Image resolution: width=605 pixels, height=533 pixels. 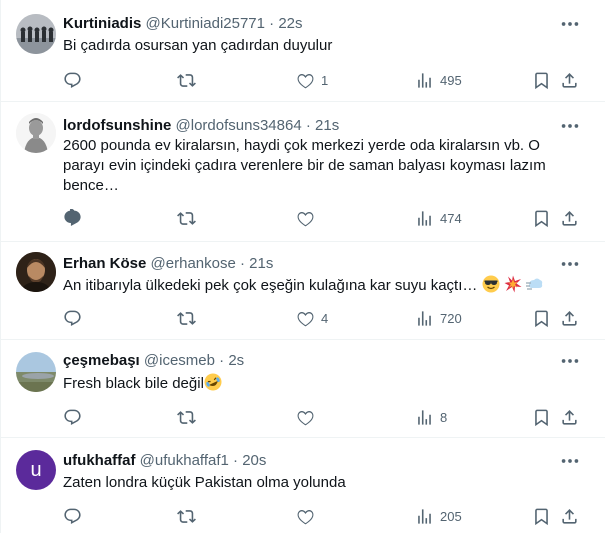 What do you see at coordinates (254, 460) in the screenshot?
I see `timestamp: 20s` at bounding box center [254, 460].